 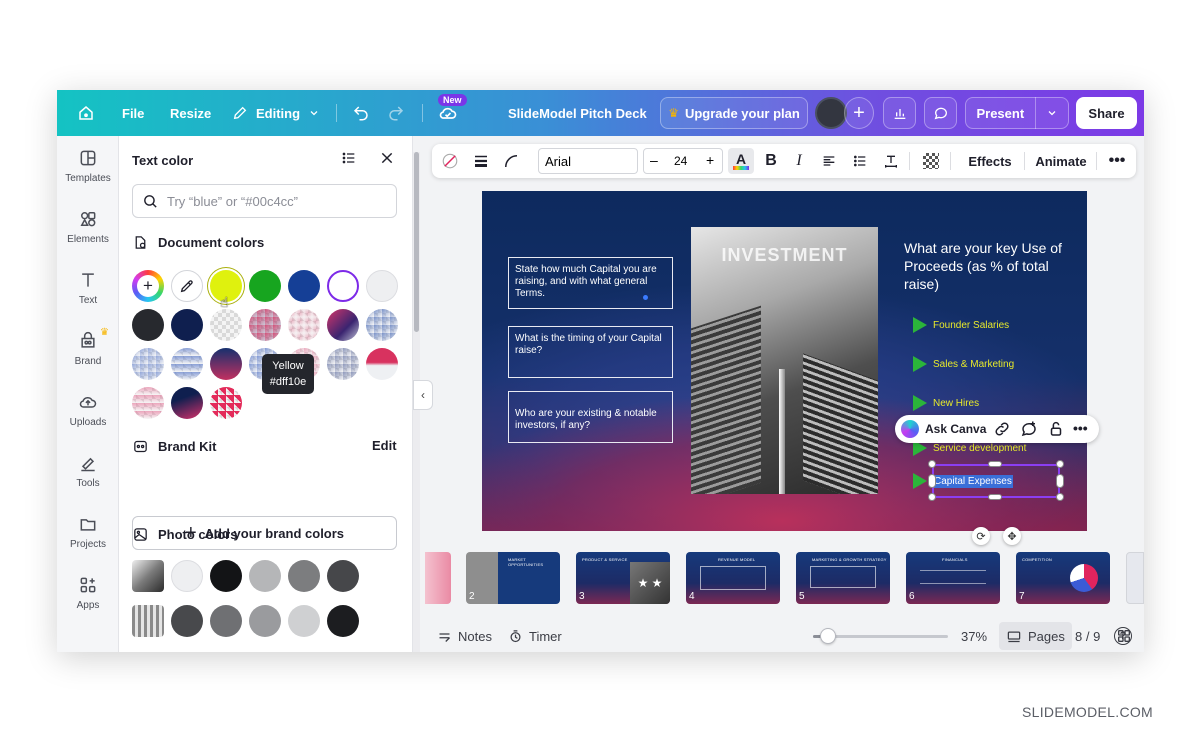 What do you see at coordinates (88, 227) in the screenshot?
I see `rail-item-elements: Elements` at bounding box center [88, 227].